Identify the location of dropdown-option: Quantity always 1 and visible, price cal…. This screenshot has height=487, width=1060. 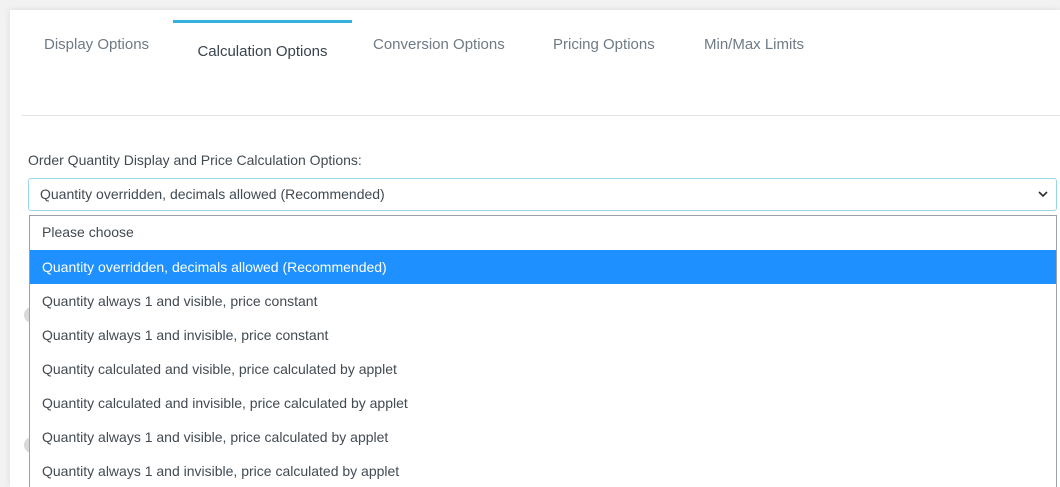
(543, 437).